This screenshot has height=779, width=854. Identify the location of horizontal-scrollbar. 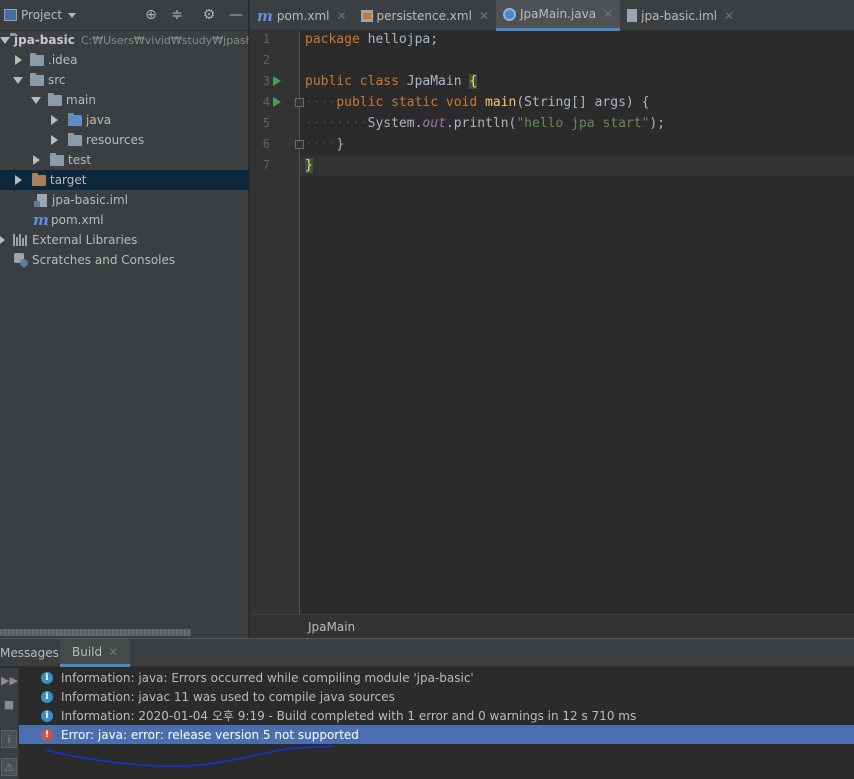
(95, 632).